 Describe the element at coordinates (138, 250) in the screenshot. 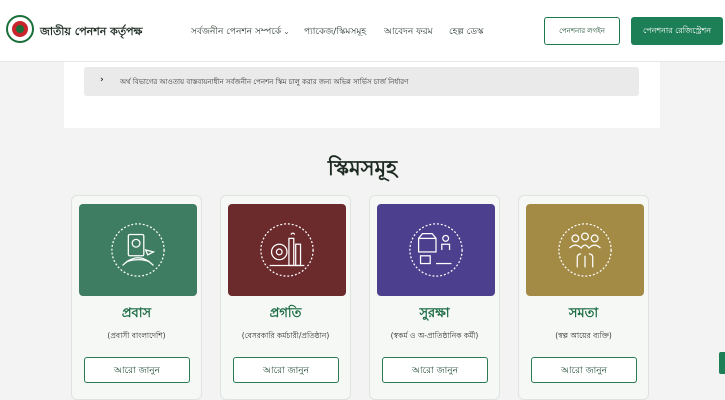

I see `passport-globe-icon` at that location.